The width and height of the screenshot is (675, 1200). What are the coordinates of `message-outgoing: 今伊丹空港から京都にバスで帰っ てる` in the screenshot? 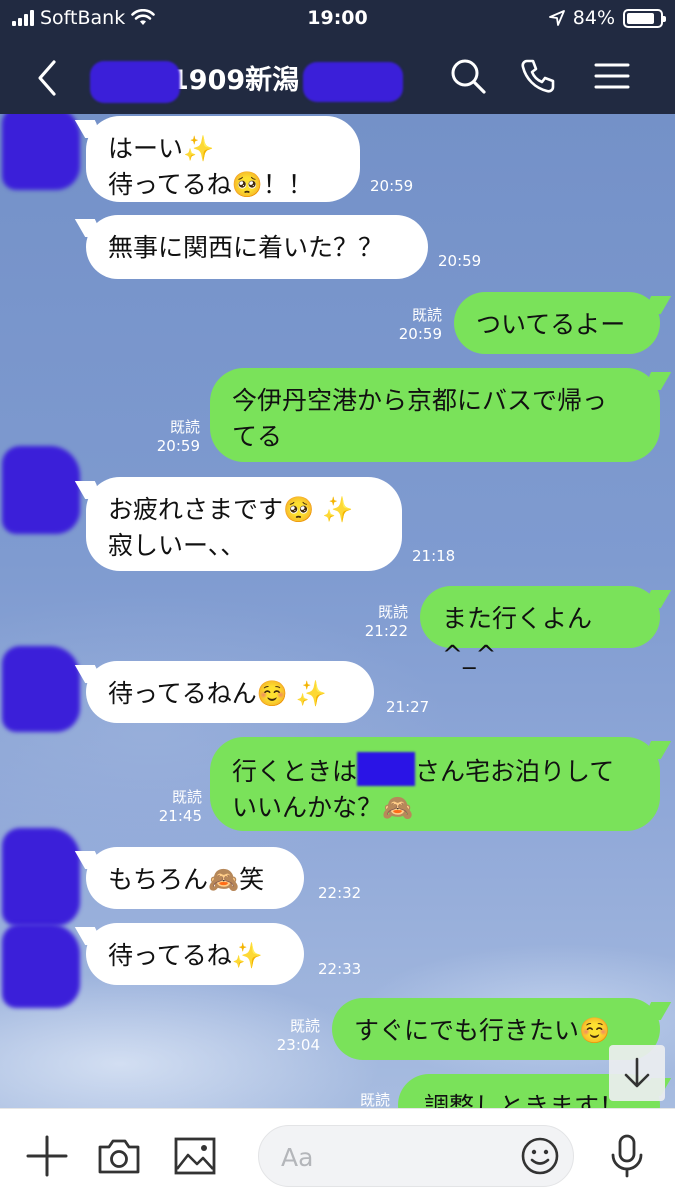 It's located at (435, 415).